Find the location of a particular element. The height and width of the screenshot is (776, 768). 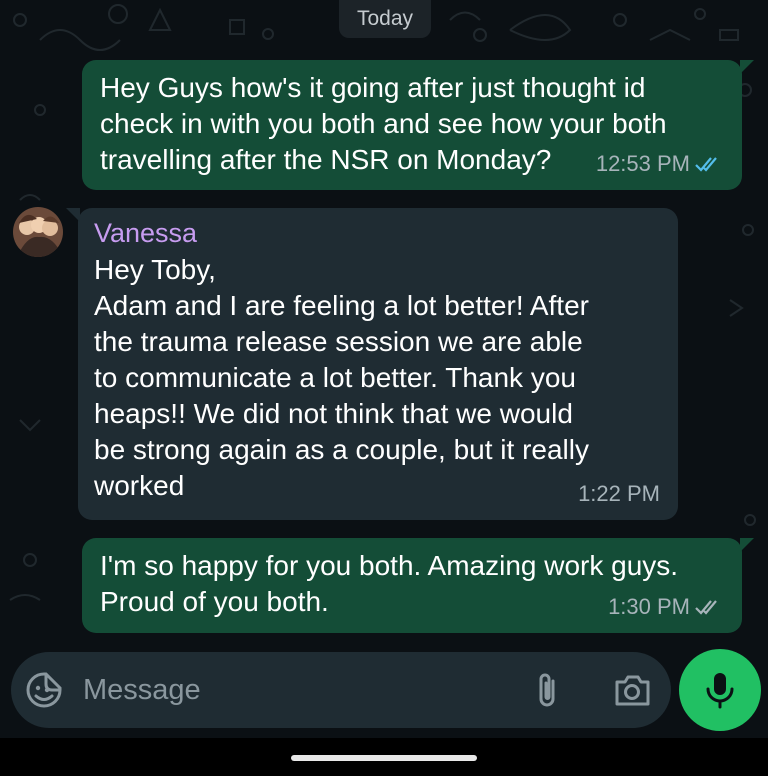

date-divider: Today is located at coordinates (385, 19).